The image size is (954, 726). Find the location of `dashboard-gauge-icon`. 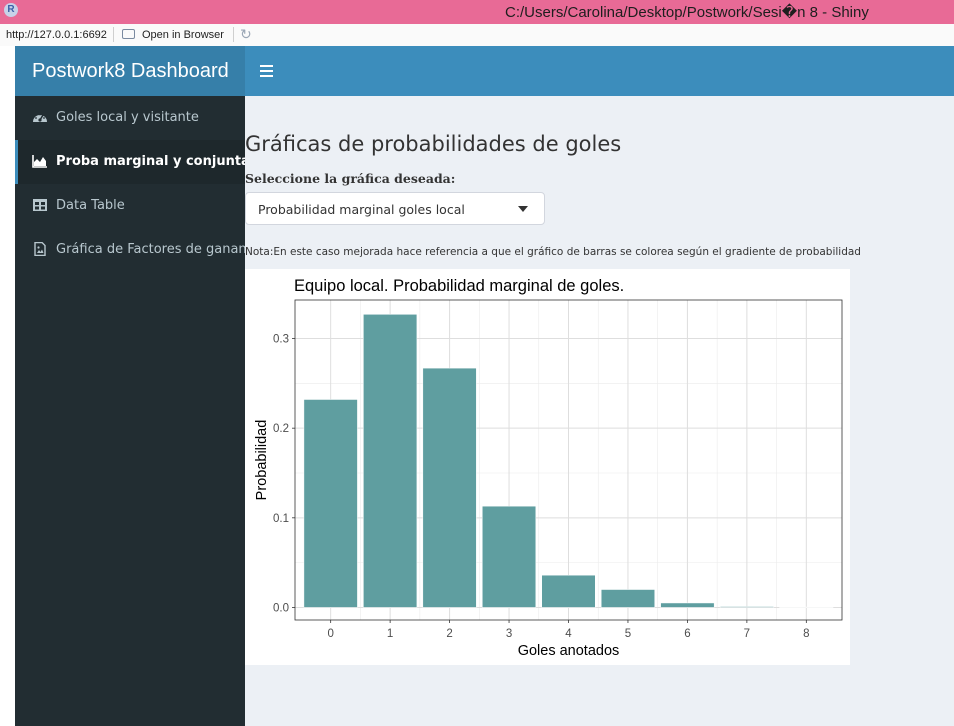

dashboard-gauge-icon is located at coordinates (40, 117).